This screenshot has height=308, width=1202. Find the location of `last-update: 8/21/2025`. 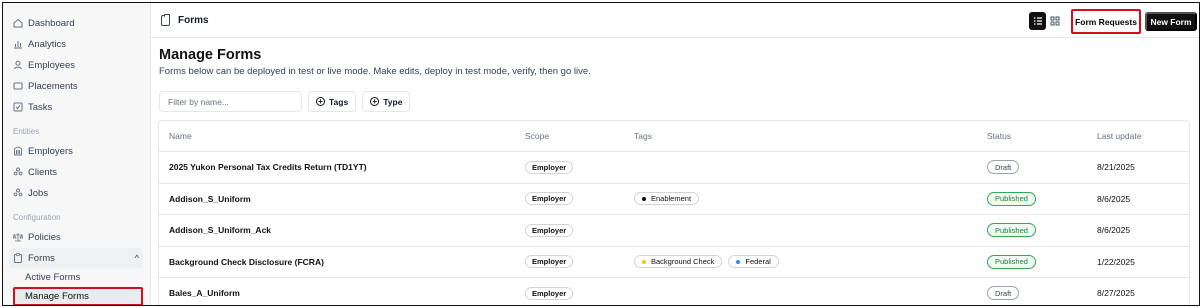

last-update: 8/21/2025 is located at coordinates (1116, 167).